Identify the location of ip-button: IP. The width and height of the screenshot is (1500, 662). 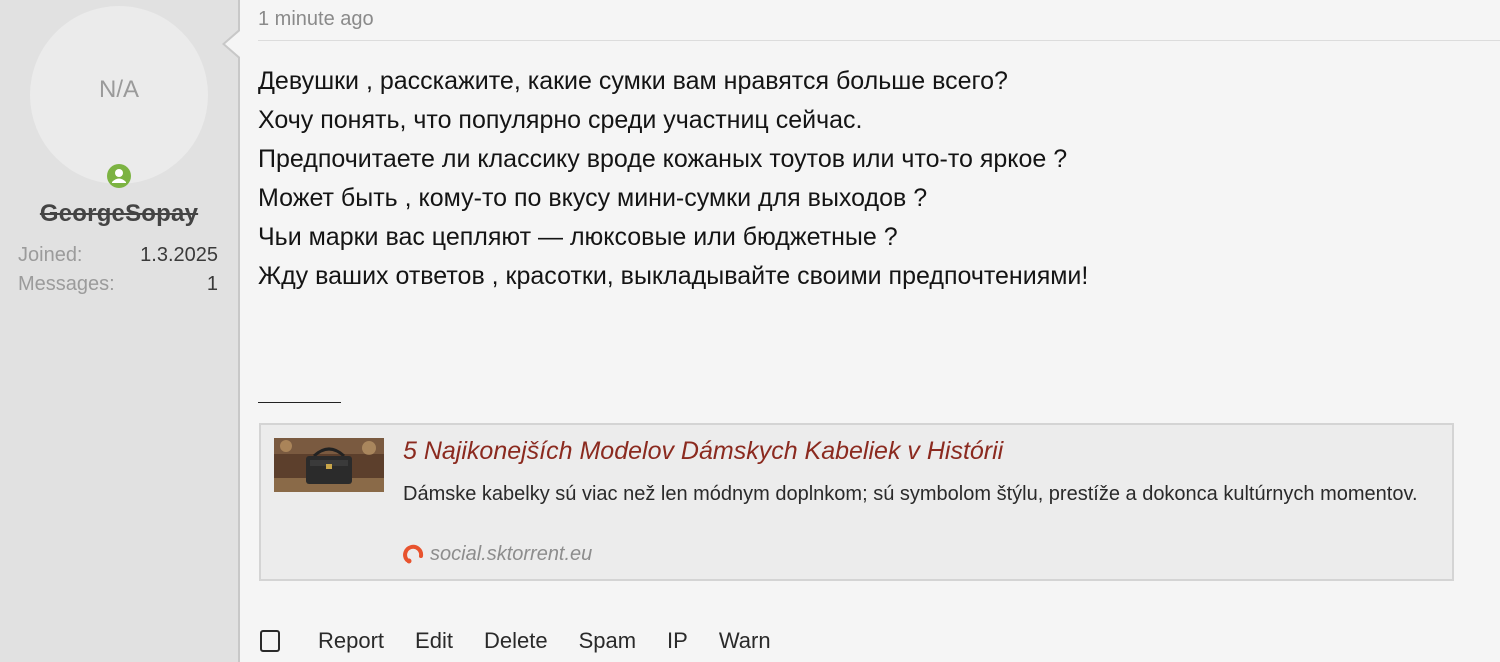
(677, 641).